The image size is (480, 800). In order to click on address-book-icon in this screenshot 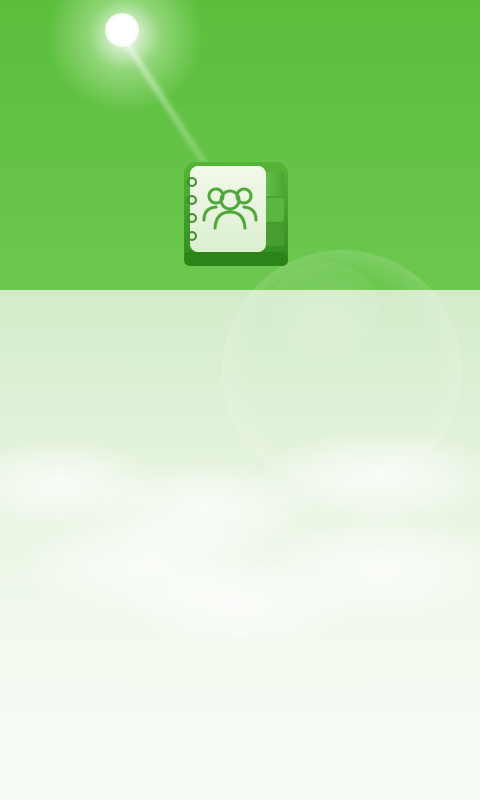, I will do `click(237, 216)`.